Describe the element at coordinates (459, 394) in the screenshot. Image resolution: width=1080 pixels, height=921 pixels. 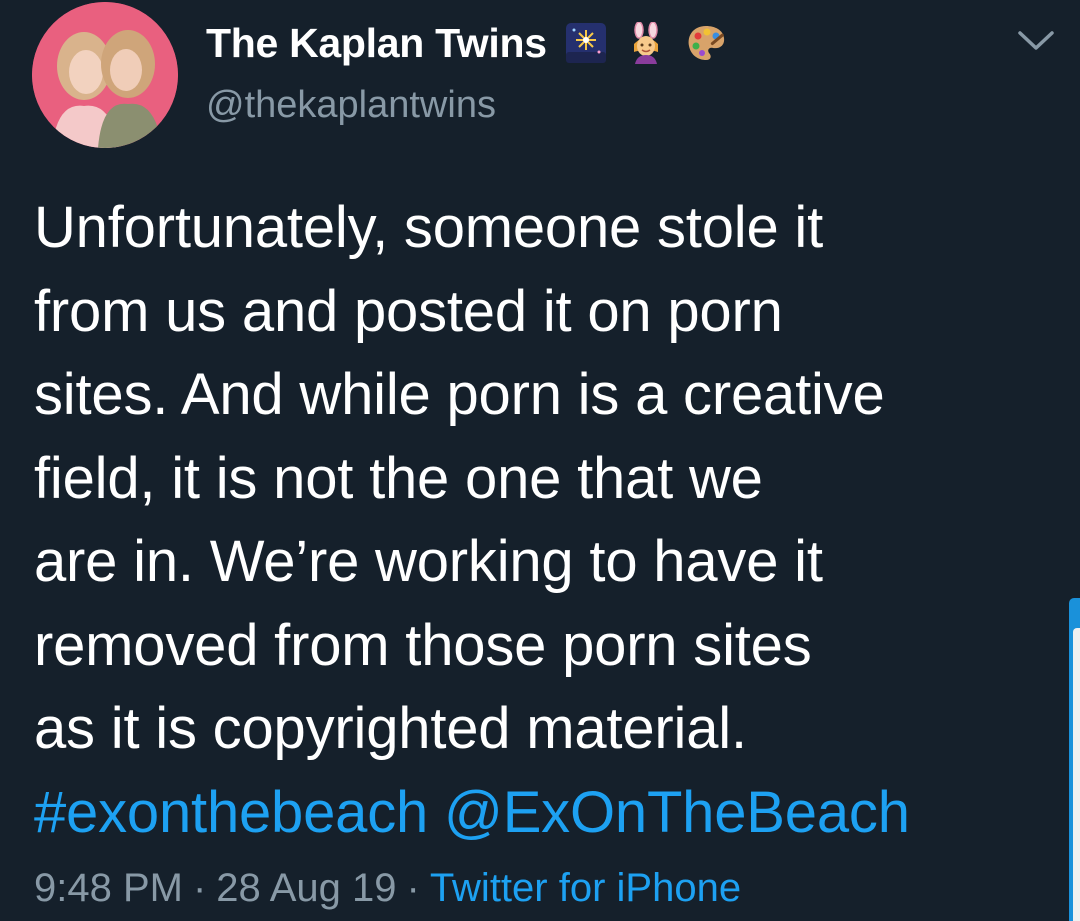
I see `tweet-text-line: sites. And while porn is a creative` at that location.